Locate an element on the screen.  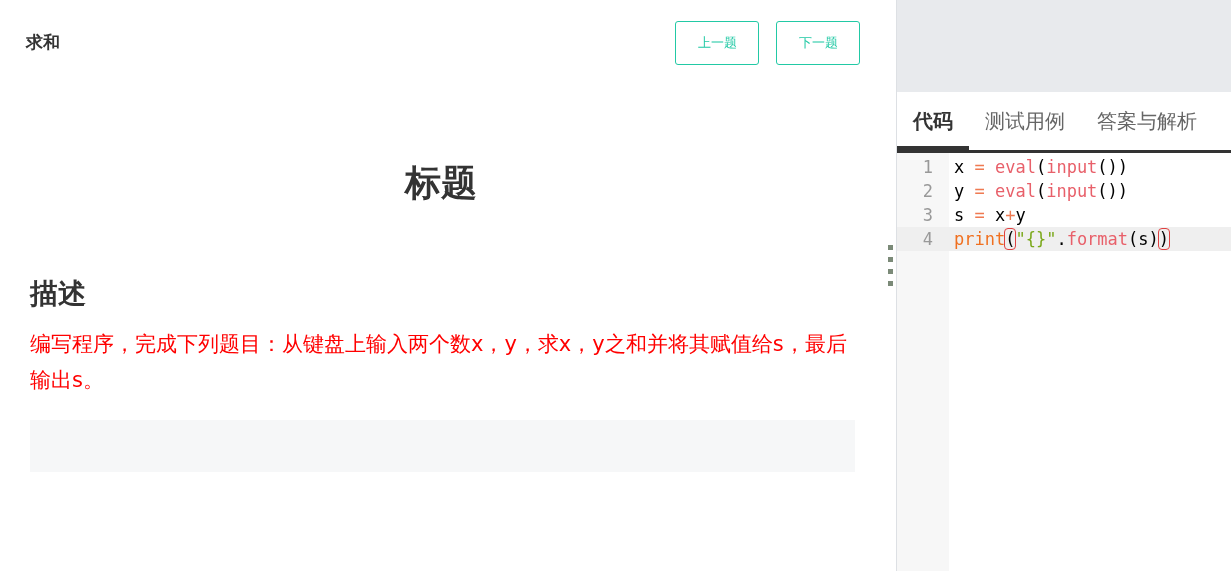
line-number: 2 is located at coordinates (927, 191).